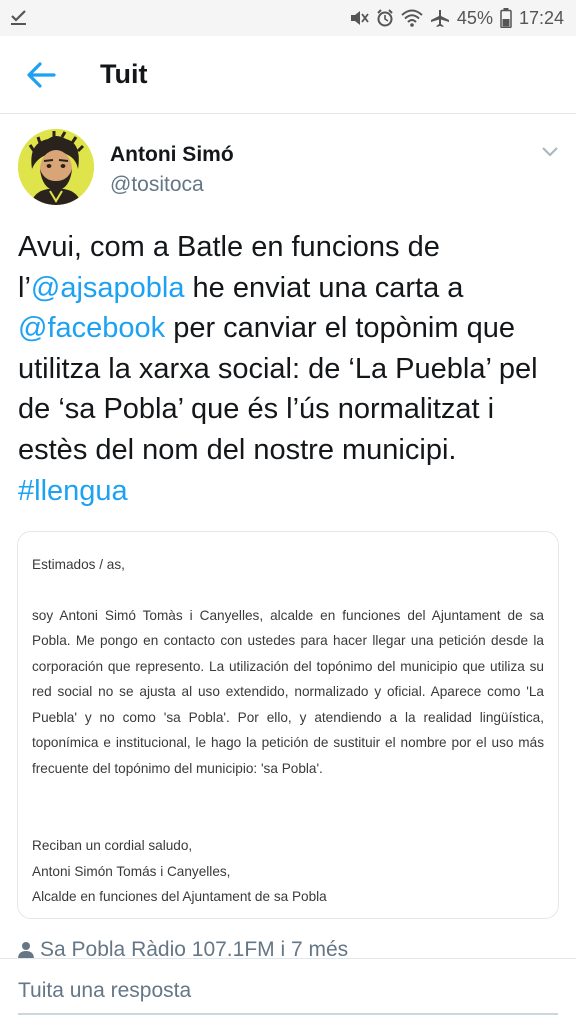 The width and height of the screenshot is (576, 1024). I want to click on avatar-illustration, so click(56, 167).